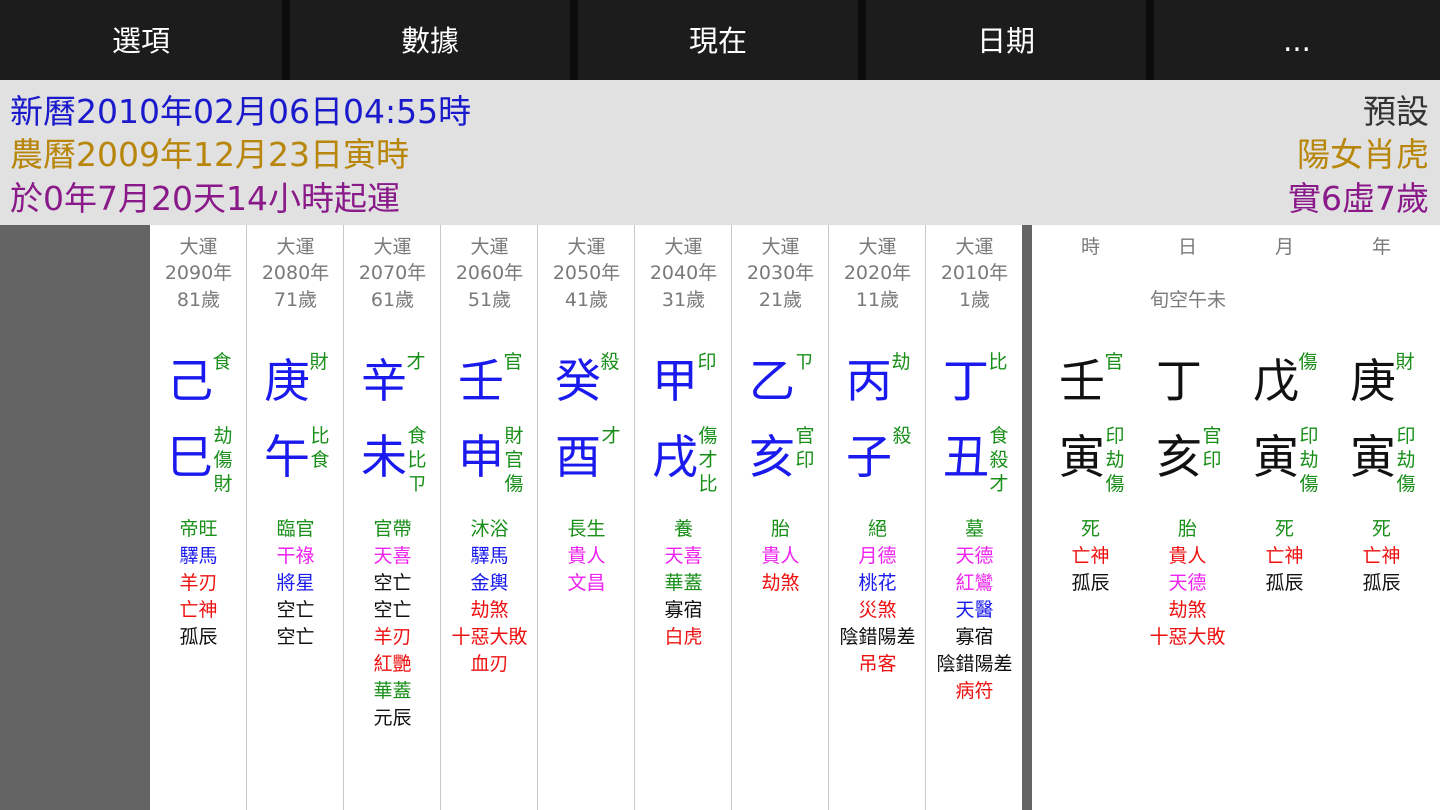 The height and width of the screenshot is (810, 1440). What do you see at coordinates (1396, 112) in the screenshot?
I see `preset-label: 預設` at bounding box center [1396, 112].